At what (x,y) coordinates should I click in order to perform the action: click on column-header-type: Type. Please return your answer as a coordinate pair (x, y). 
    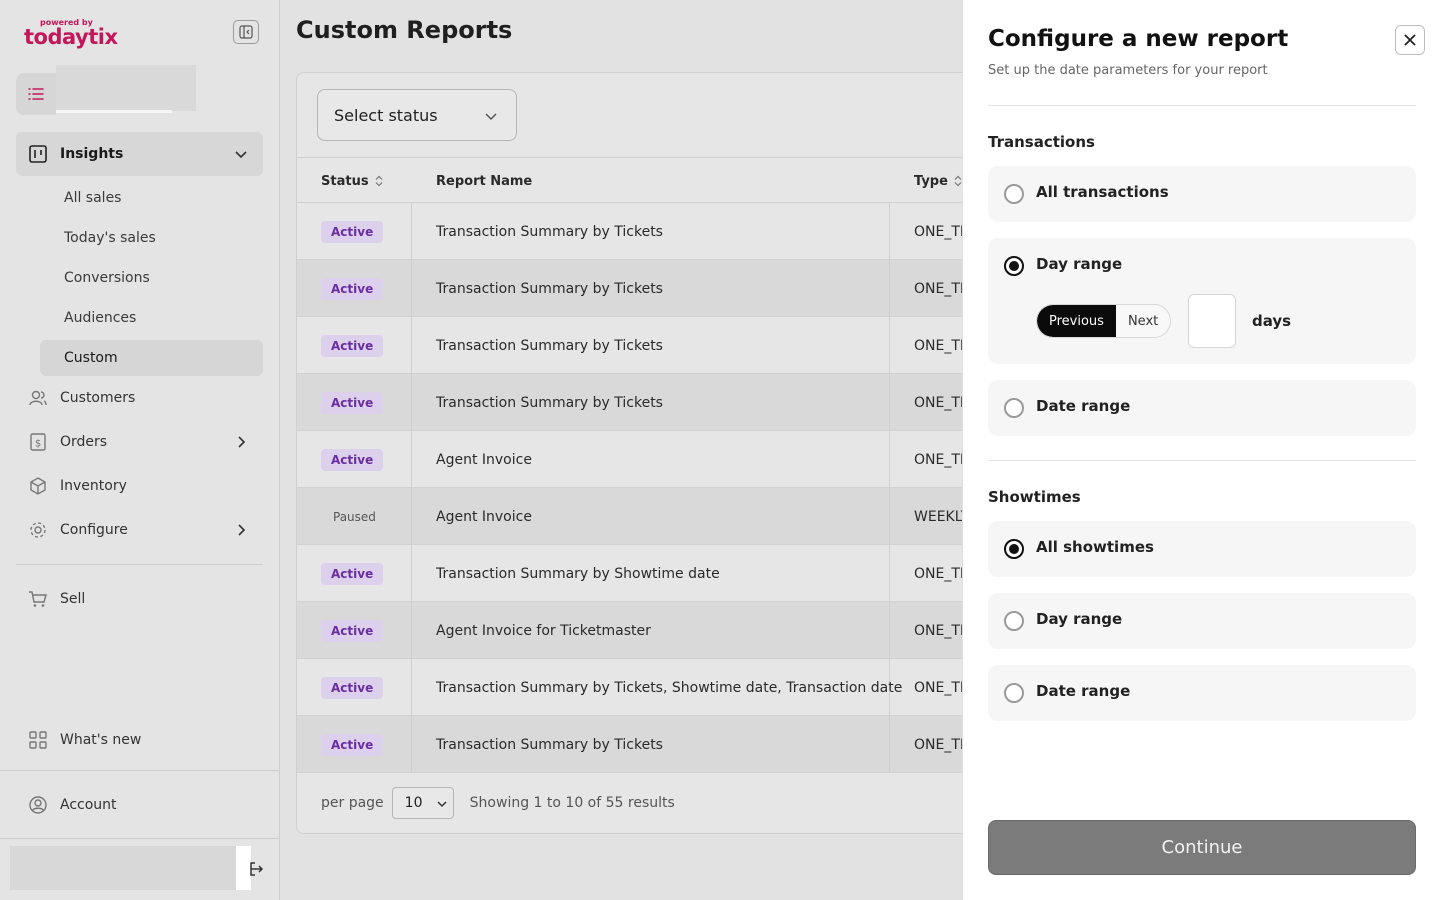
    Looking at the image, I should click on (938, 181).